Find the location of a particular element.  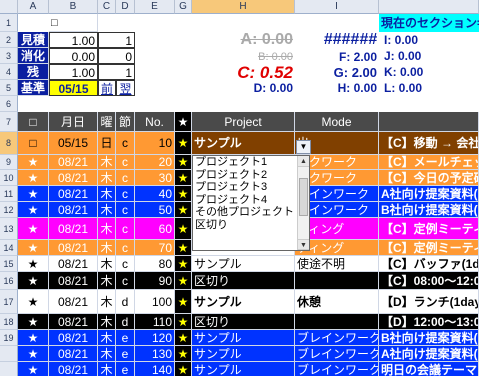

label-base: 基準 is located at coordinates (33, 88).